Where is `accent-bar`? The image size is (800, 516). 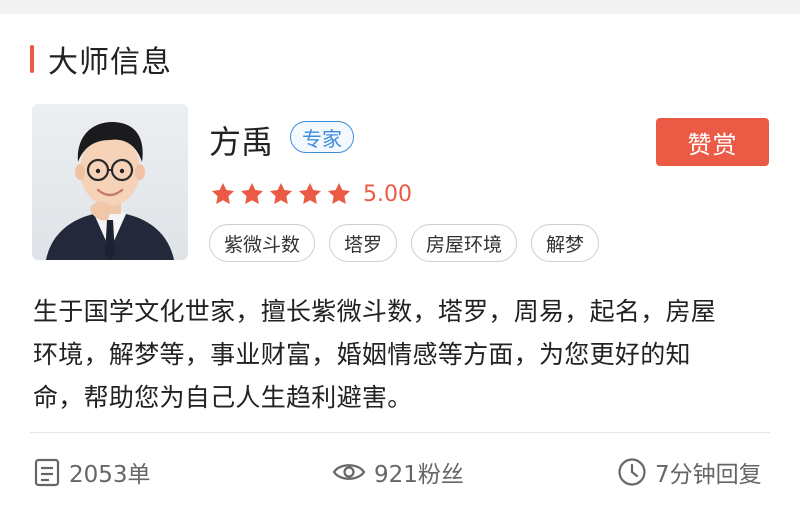 accent-bar is located at coordinates (32, 59).